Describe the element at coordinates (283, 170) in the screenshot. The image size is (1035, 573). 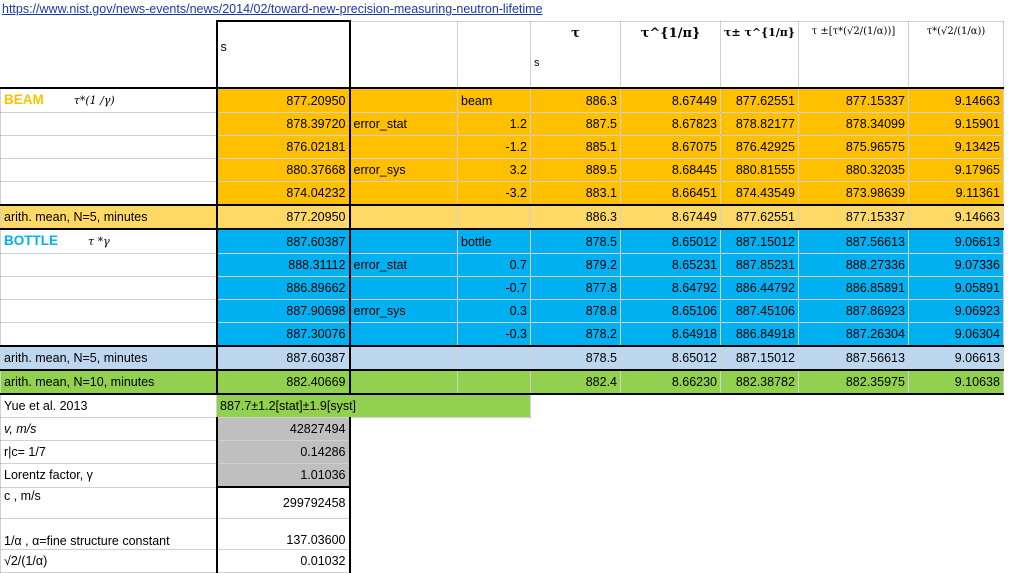
I see `beam-s-cell: 880.37668` at that location.